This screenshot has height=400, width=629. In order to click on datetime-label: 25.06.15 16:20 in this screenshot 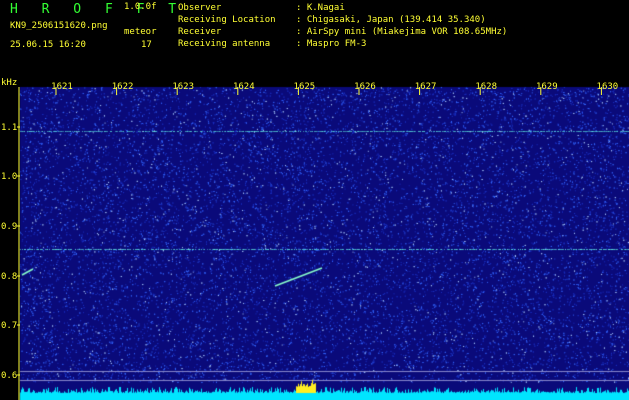, I will do `click(48, 45)`.